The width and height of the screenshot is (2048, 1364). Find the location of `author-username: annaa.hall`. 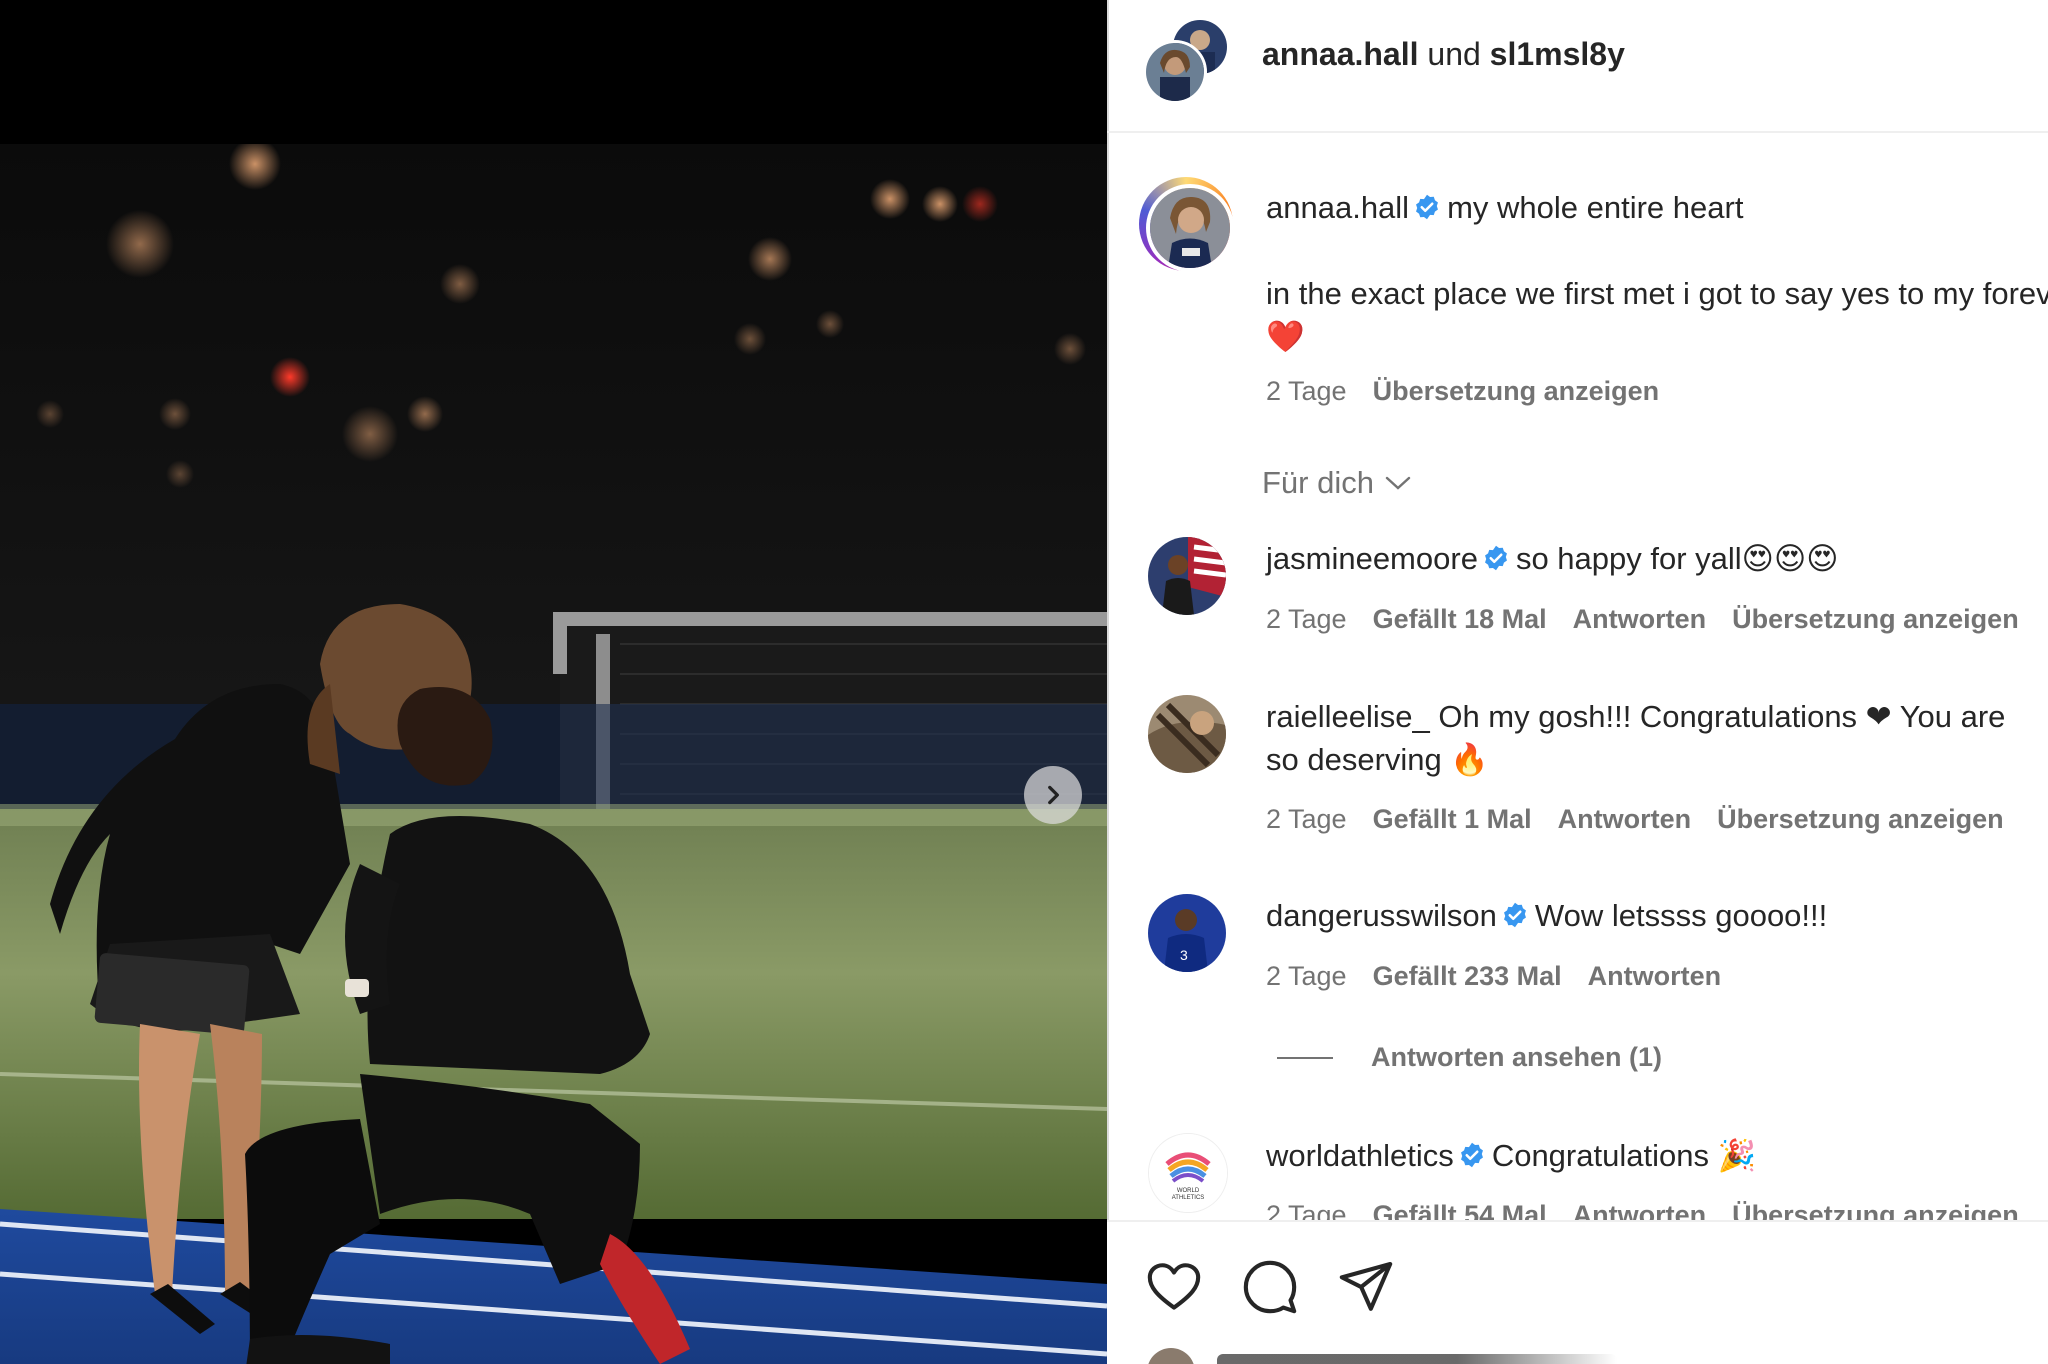

author-username: annaa.hall is located at coordinates (1340, 54).